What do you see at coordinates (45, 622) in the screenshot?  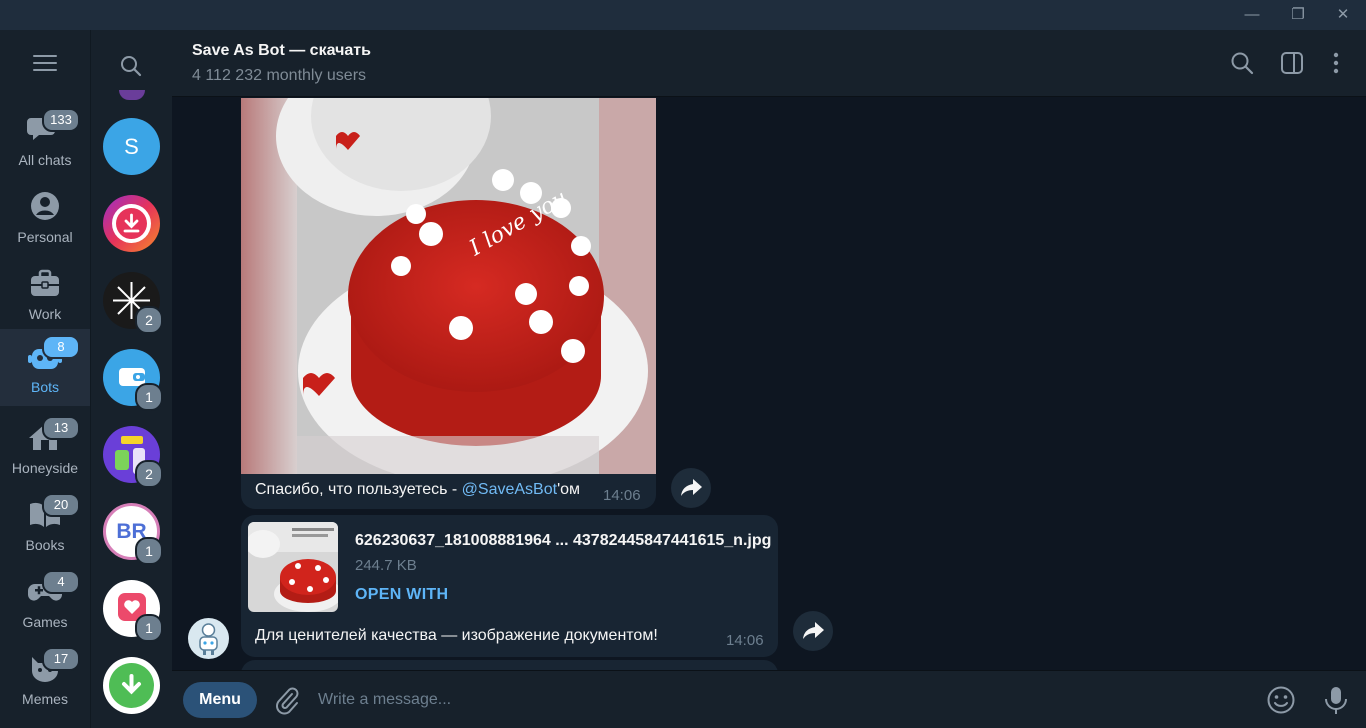 I see `folder-label: Games` at bounding box center [45, 622].